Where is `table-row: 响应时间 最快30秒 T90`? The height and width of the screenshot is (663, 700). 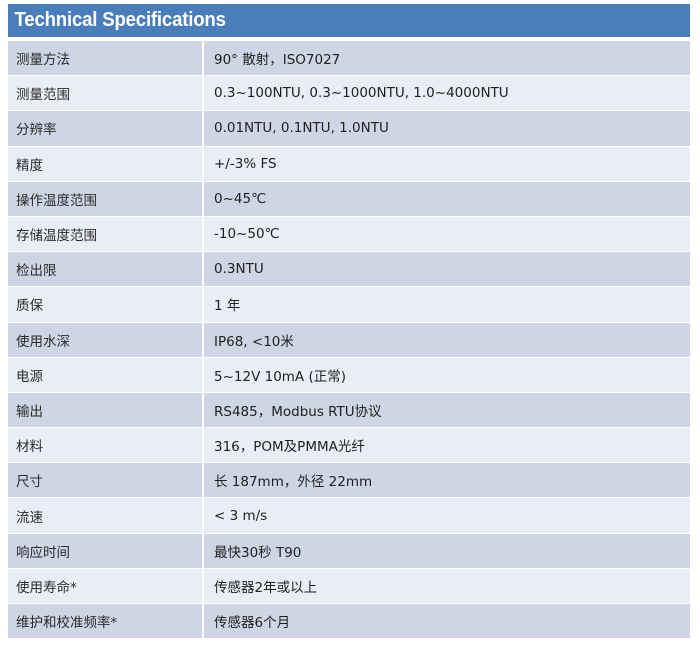
table-row: 响应时间 最快30秒 T90 is located at coordinates (349, 551).